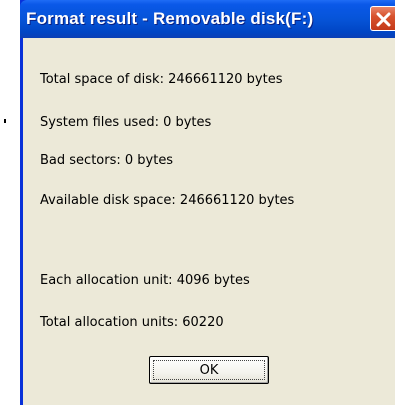  What do you see at coordinates (161, 79) in the screenshot?
I see `total-space-text: Total space of disk: 246661120 bytes` at bounding box center [161, 79].